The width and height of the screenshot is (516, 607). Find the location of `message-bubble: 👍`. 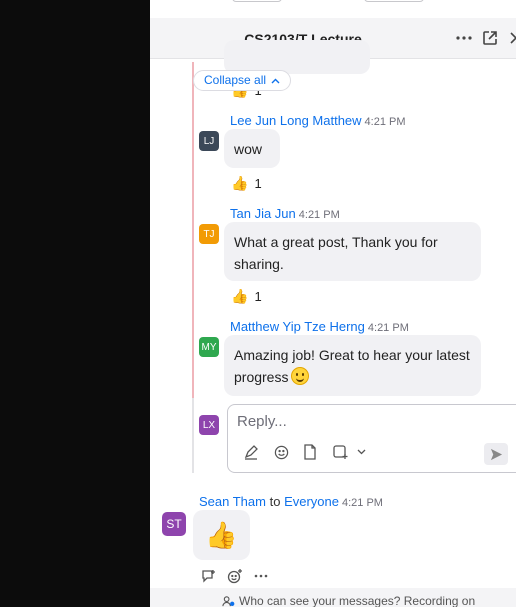

message-bubble: 👍 is located at coordinates (221, 535).